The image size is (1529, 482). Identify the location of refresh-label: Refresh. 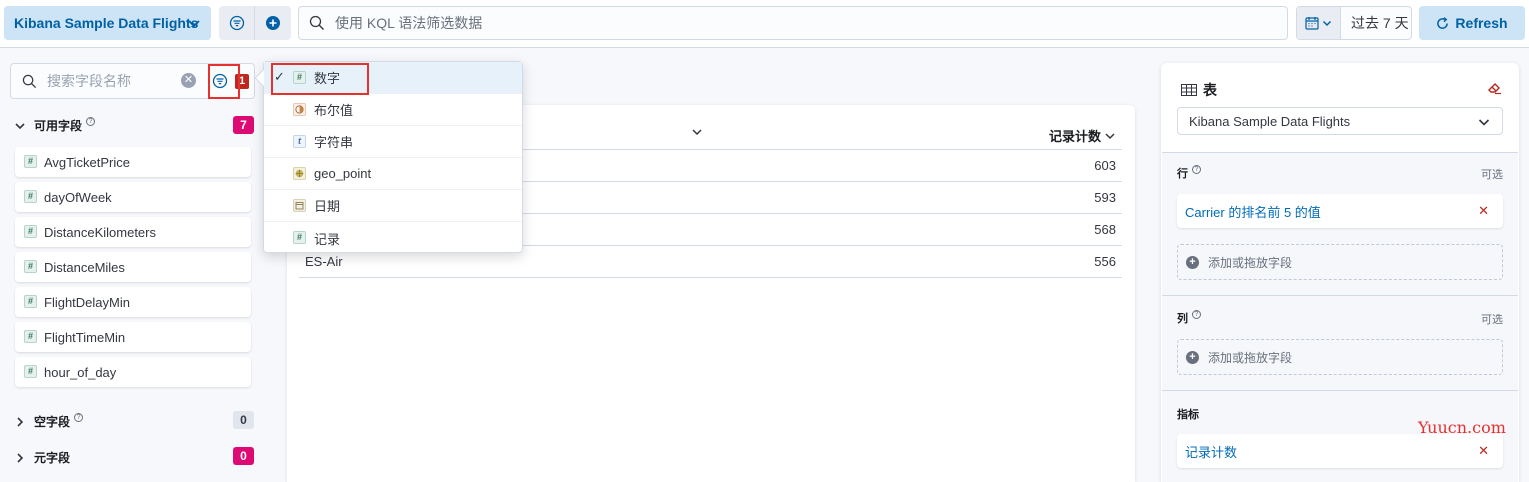
(1481, 23).